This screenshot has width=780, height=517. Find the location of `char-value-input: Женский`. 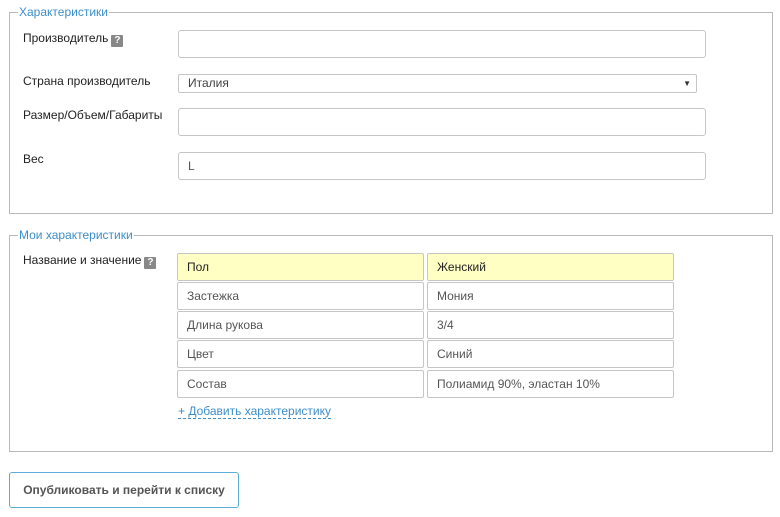

char-value-input: Женский is located at coordinates (550, 267).